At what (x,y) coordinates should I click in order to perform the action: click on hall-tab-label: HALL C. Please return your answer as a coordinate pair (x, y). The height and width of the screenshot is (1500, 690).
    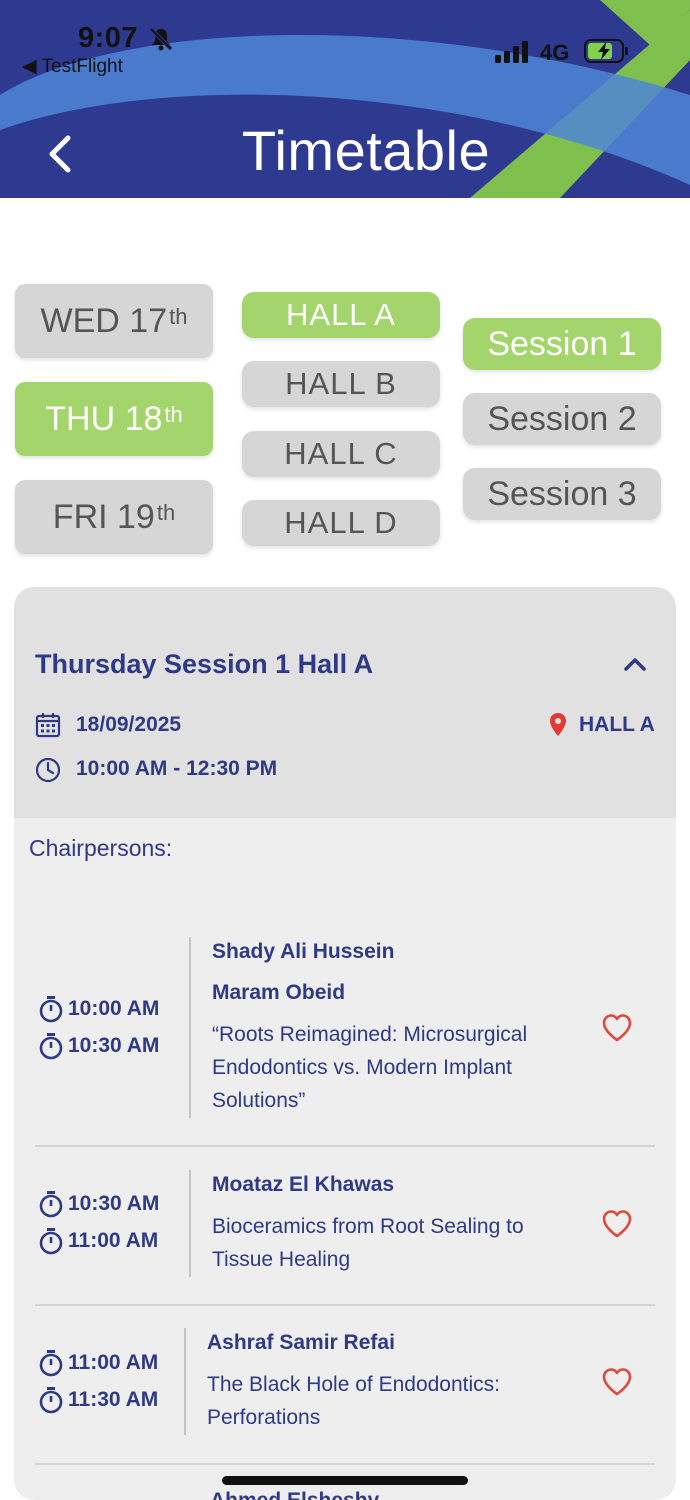
    Looking at the image, I should click on (341, 453).